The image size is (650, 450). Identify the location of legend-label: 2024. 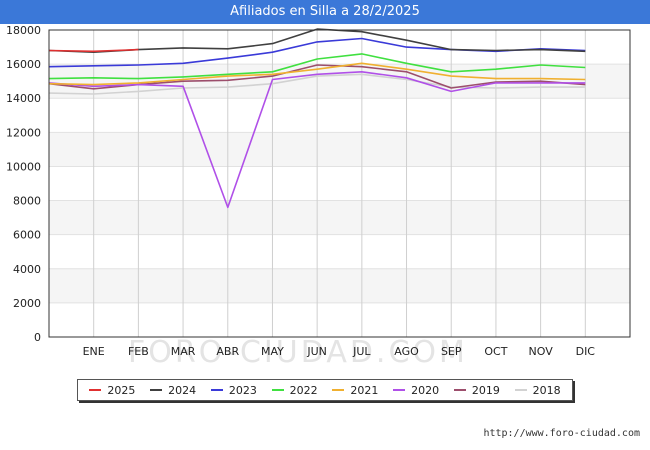
(182, 390).